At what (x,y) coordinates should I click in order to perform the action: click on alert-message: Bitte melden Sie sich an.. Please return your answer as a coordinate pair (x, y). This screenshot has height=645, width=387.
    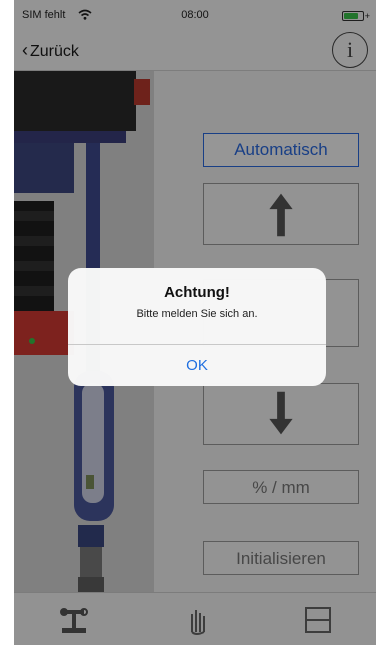
    Looking at the image, I should click on (197, 314).